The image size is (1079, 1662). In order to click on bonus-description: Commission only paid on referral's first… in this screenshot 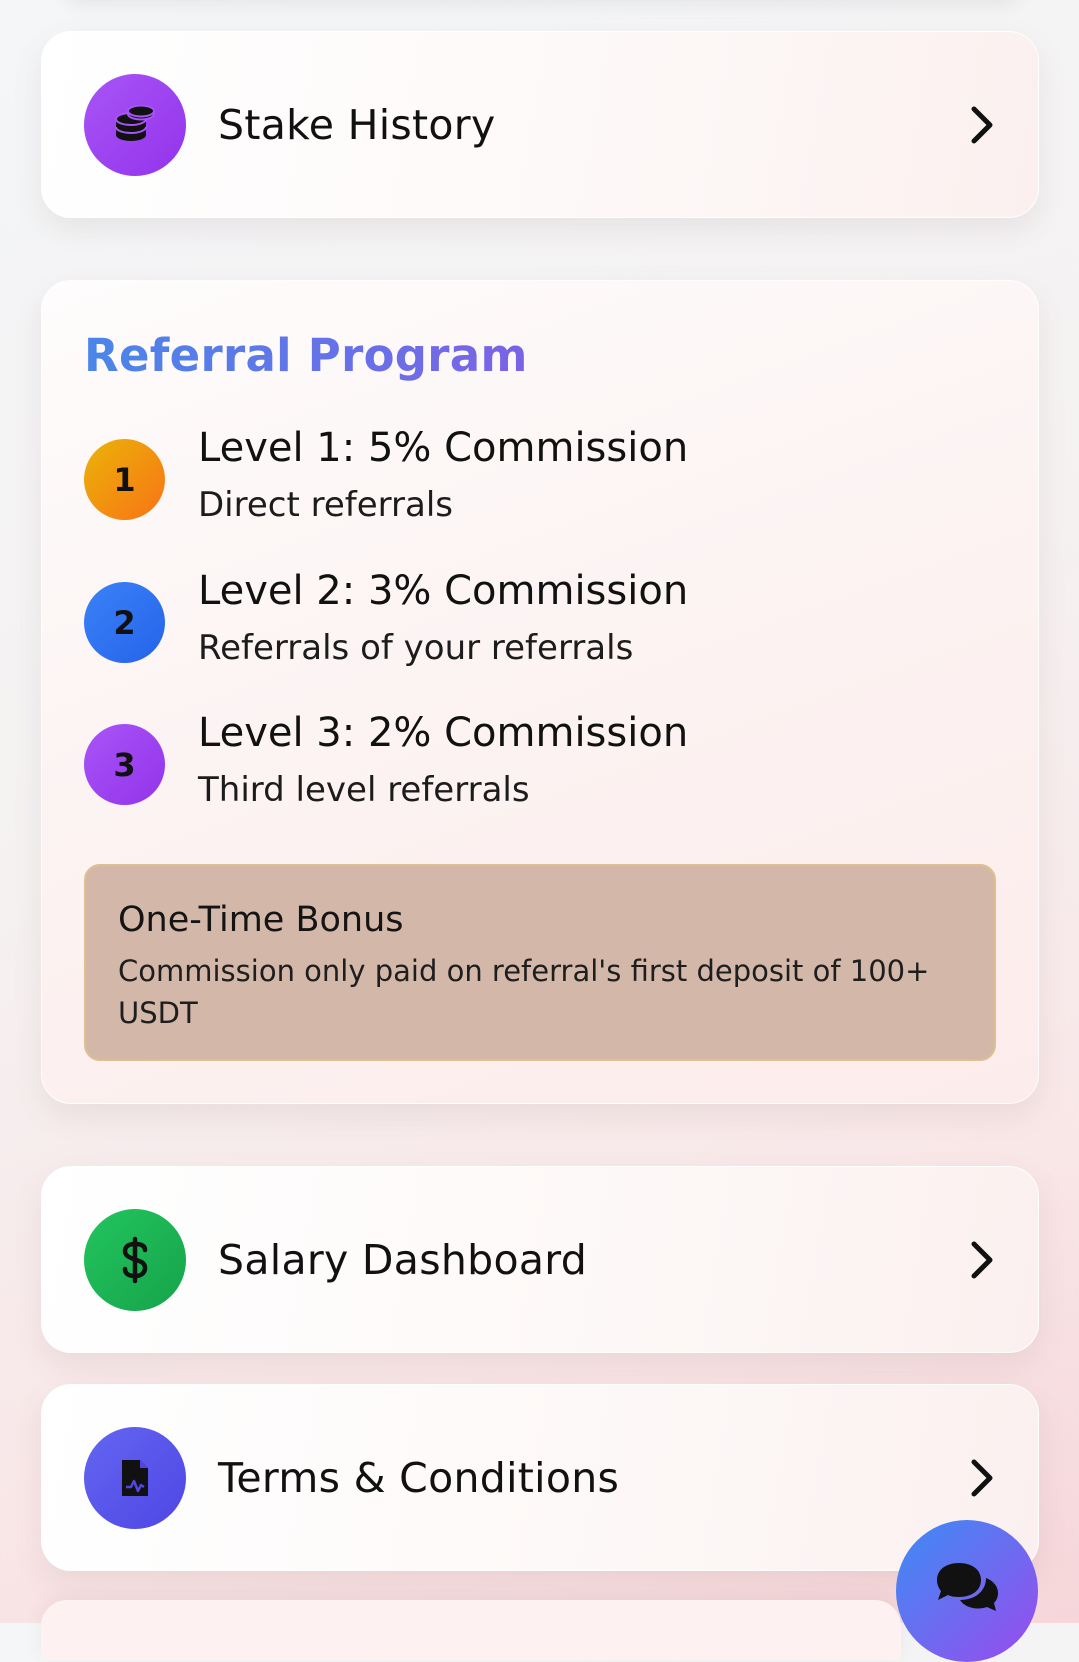, I will do `click(524, 992)`.